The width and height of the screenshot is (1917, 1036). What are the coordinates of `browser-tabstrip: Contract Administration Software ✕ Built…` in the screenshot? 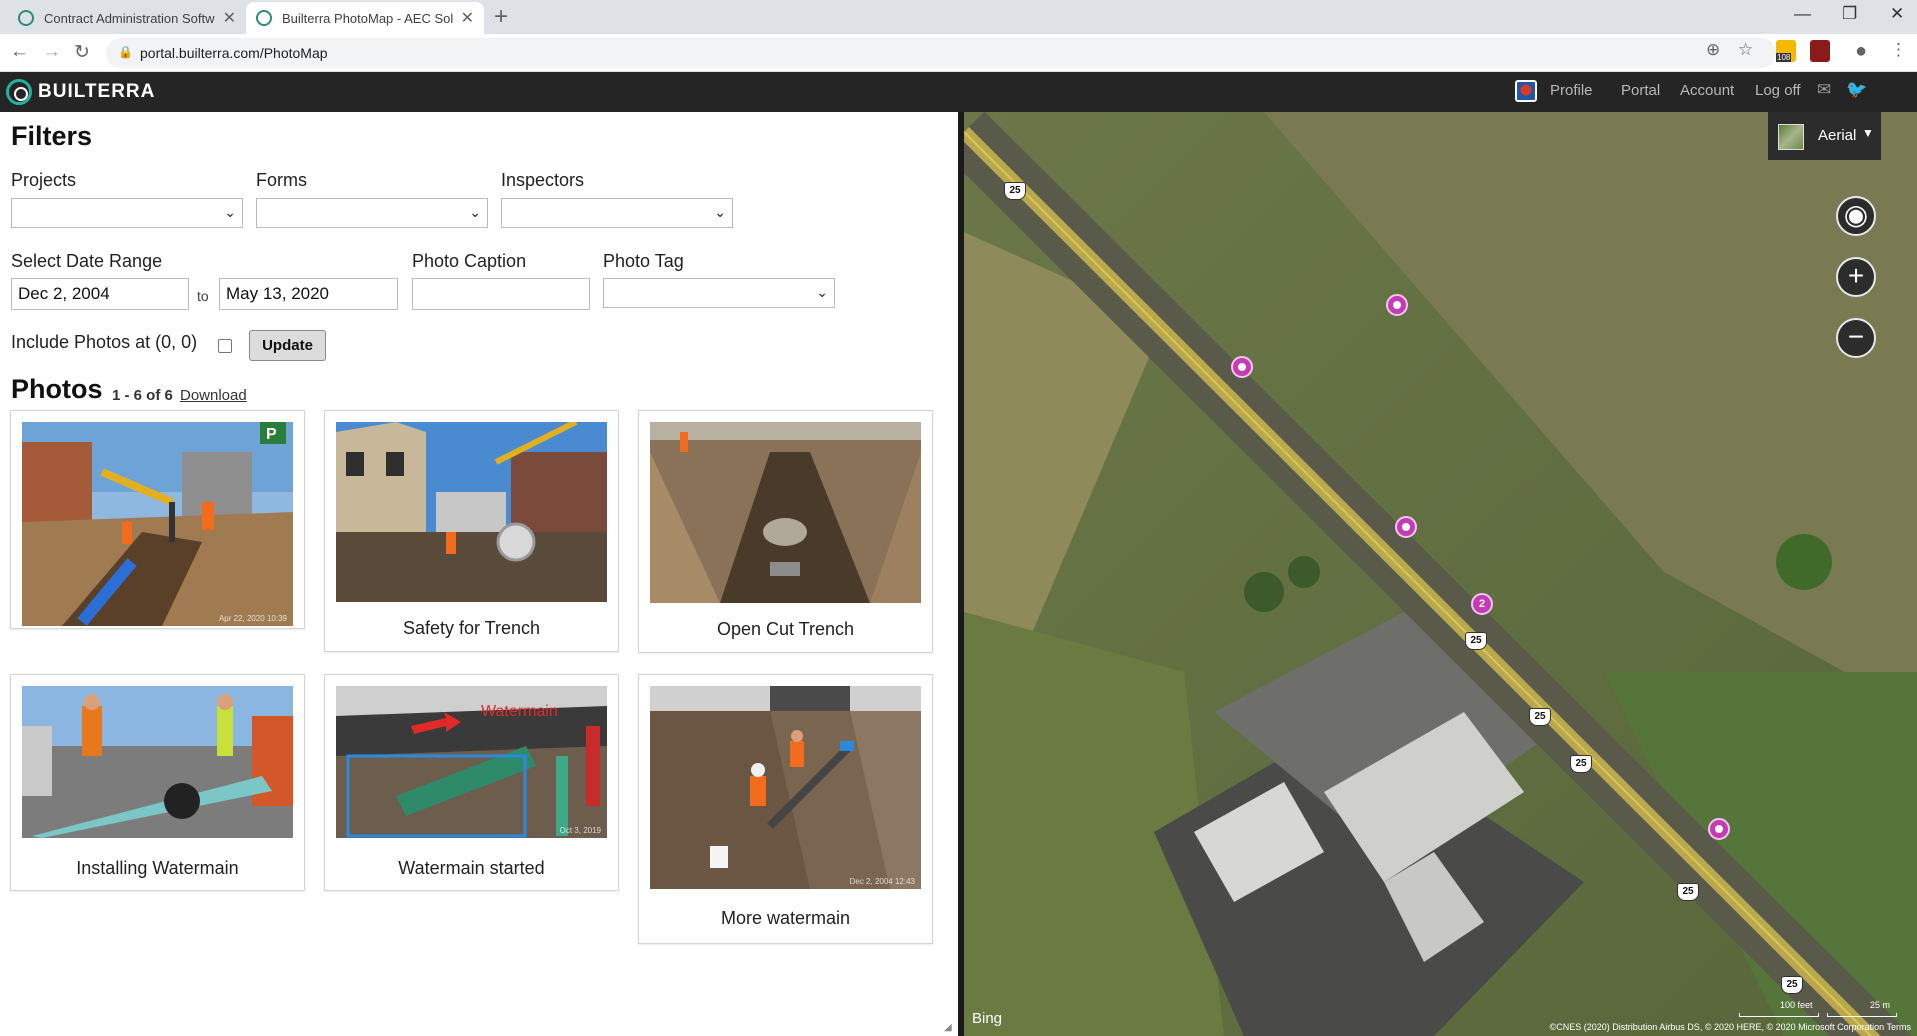 It's located at (958, 17).